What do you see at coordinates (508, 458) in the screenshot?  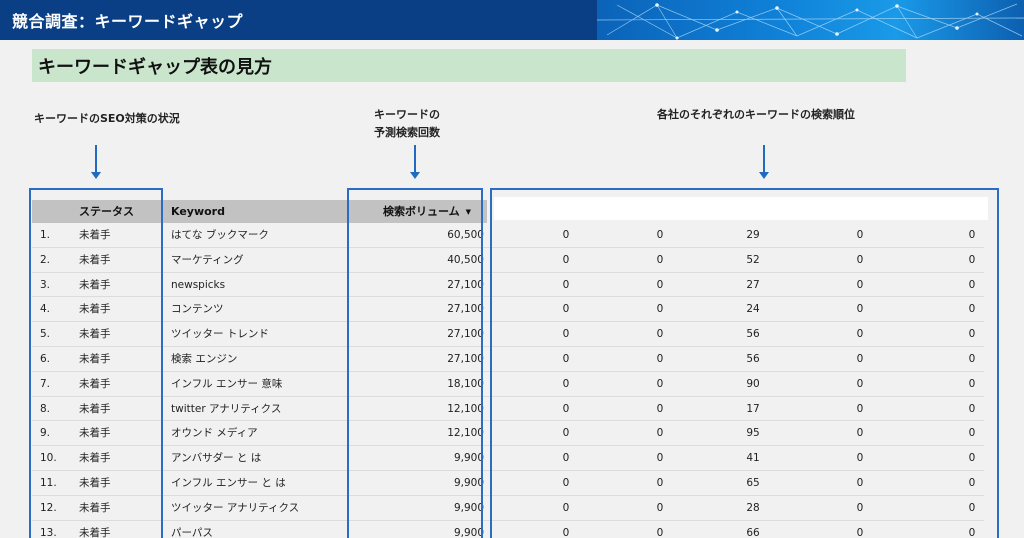 I see `table-row: 10. 未着手 アンバサダー と は 9,900 0 0 41 0 0` at bounding box center [508, 458].